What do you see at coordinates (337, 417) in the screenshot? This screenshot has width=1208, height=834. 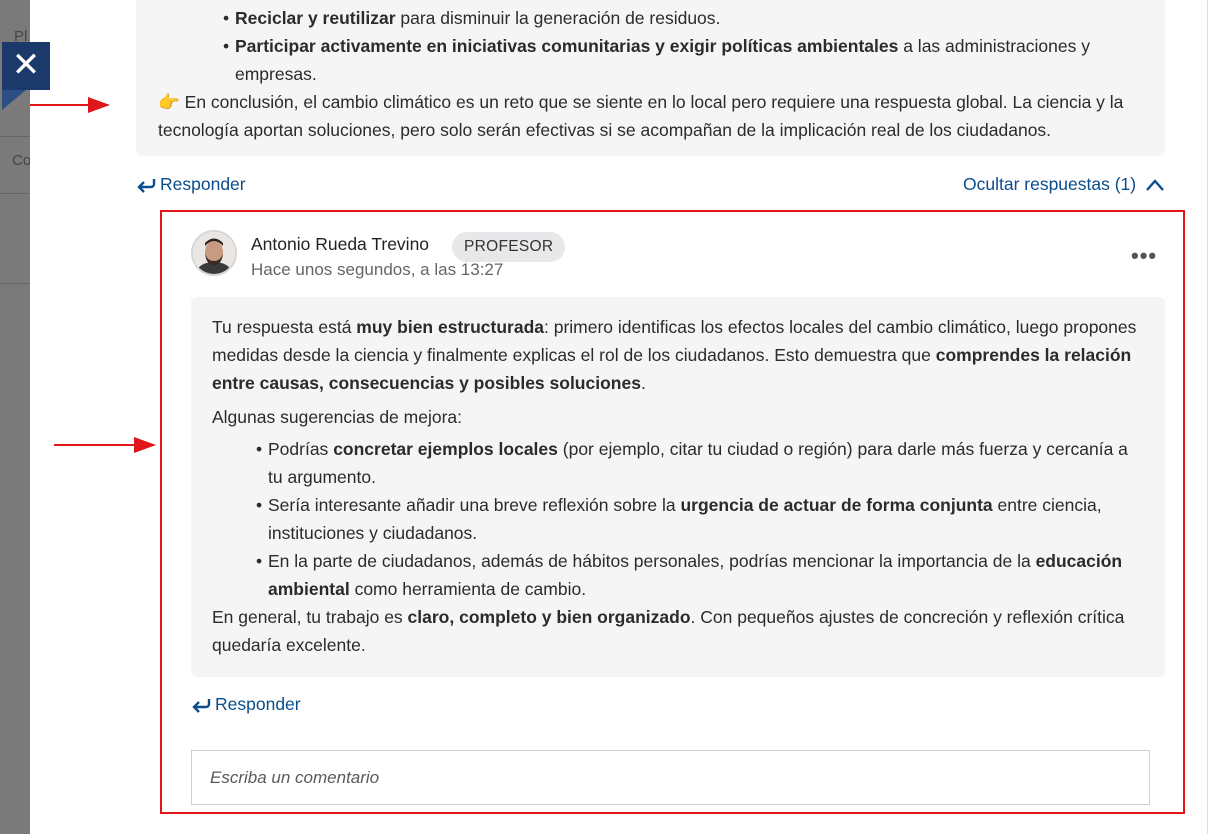 I see `suggestions-intro: Algunas sugerencias de mejora:` at bounding box center [337, 417].